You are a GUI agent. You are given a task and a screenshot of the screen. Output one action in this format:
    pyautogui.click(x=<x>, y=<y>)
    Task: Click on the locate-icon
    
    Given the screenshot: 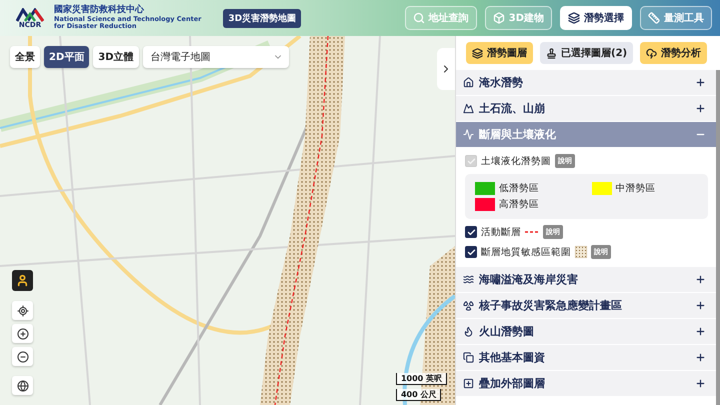 What is the action you would take?
    pyautogui.click(x=22, y=310)
    